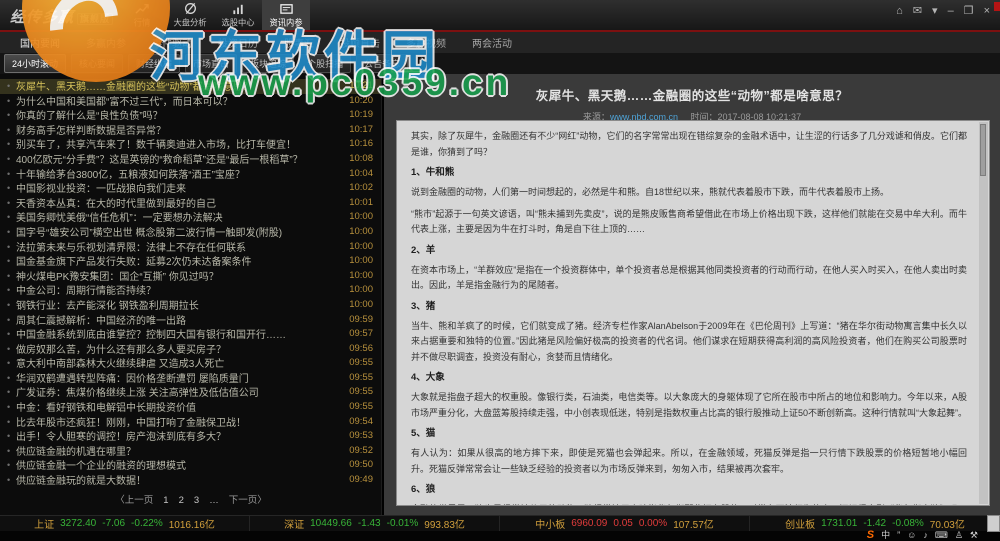 This screenshot has width=1000, height=541. I want to click on news-item: • 为什么中国和美国都“富不过三代”，而日本可以？ 10:20, so click(190, 101).